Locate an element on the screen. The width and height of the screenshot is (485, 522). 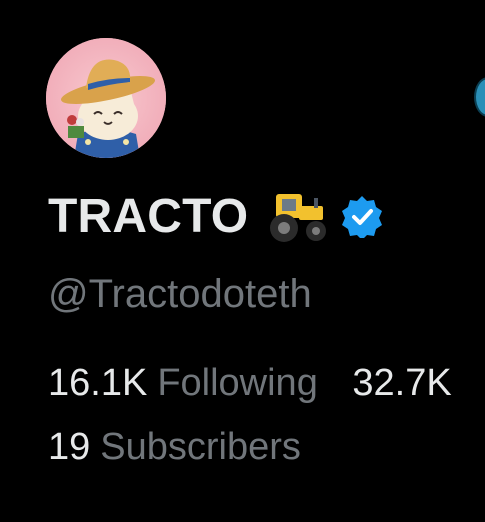
followers-stat: 32.7K is located at coordinates (401, 383).